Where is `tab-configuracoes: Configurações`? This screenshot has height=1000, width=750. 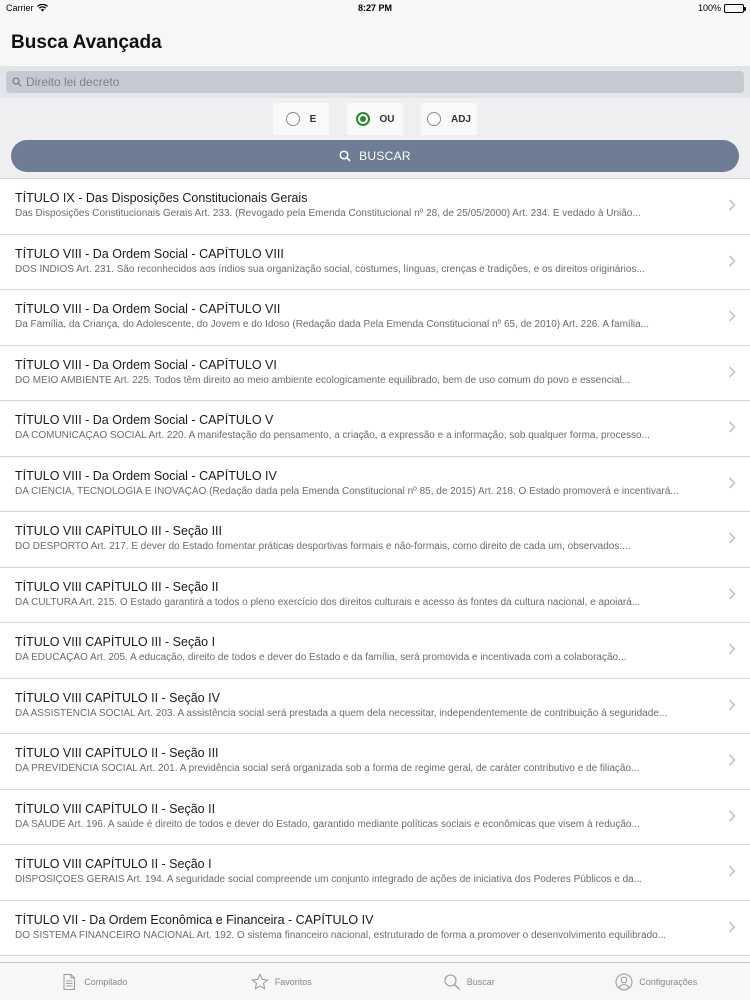 tab-configuracoes: Configurações is located at coordinates (656, 981).